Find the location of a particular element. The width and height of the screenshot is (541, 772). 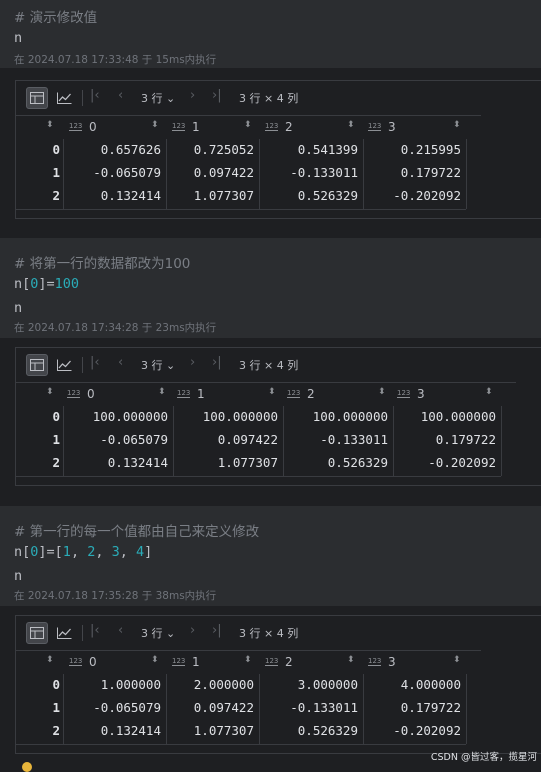

watermark: CSDN @皆过客，揽星河 is located at coordinates (483, 757).